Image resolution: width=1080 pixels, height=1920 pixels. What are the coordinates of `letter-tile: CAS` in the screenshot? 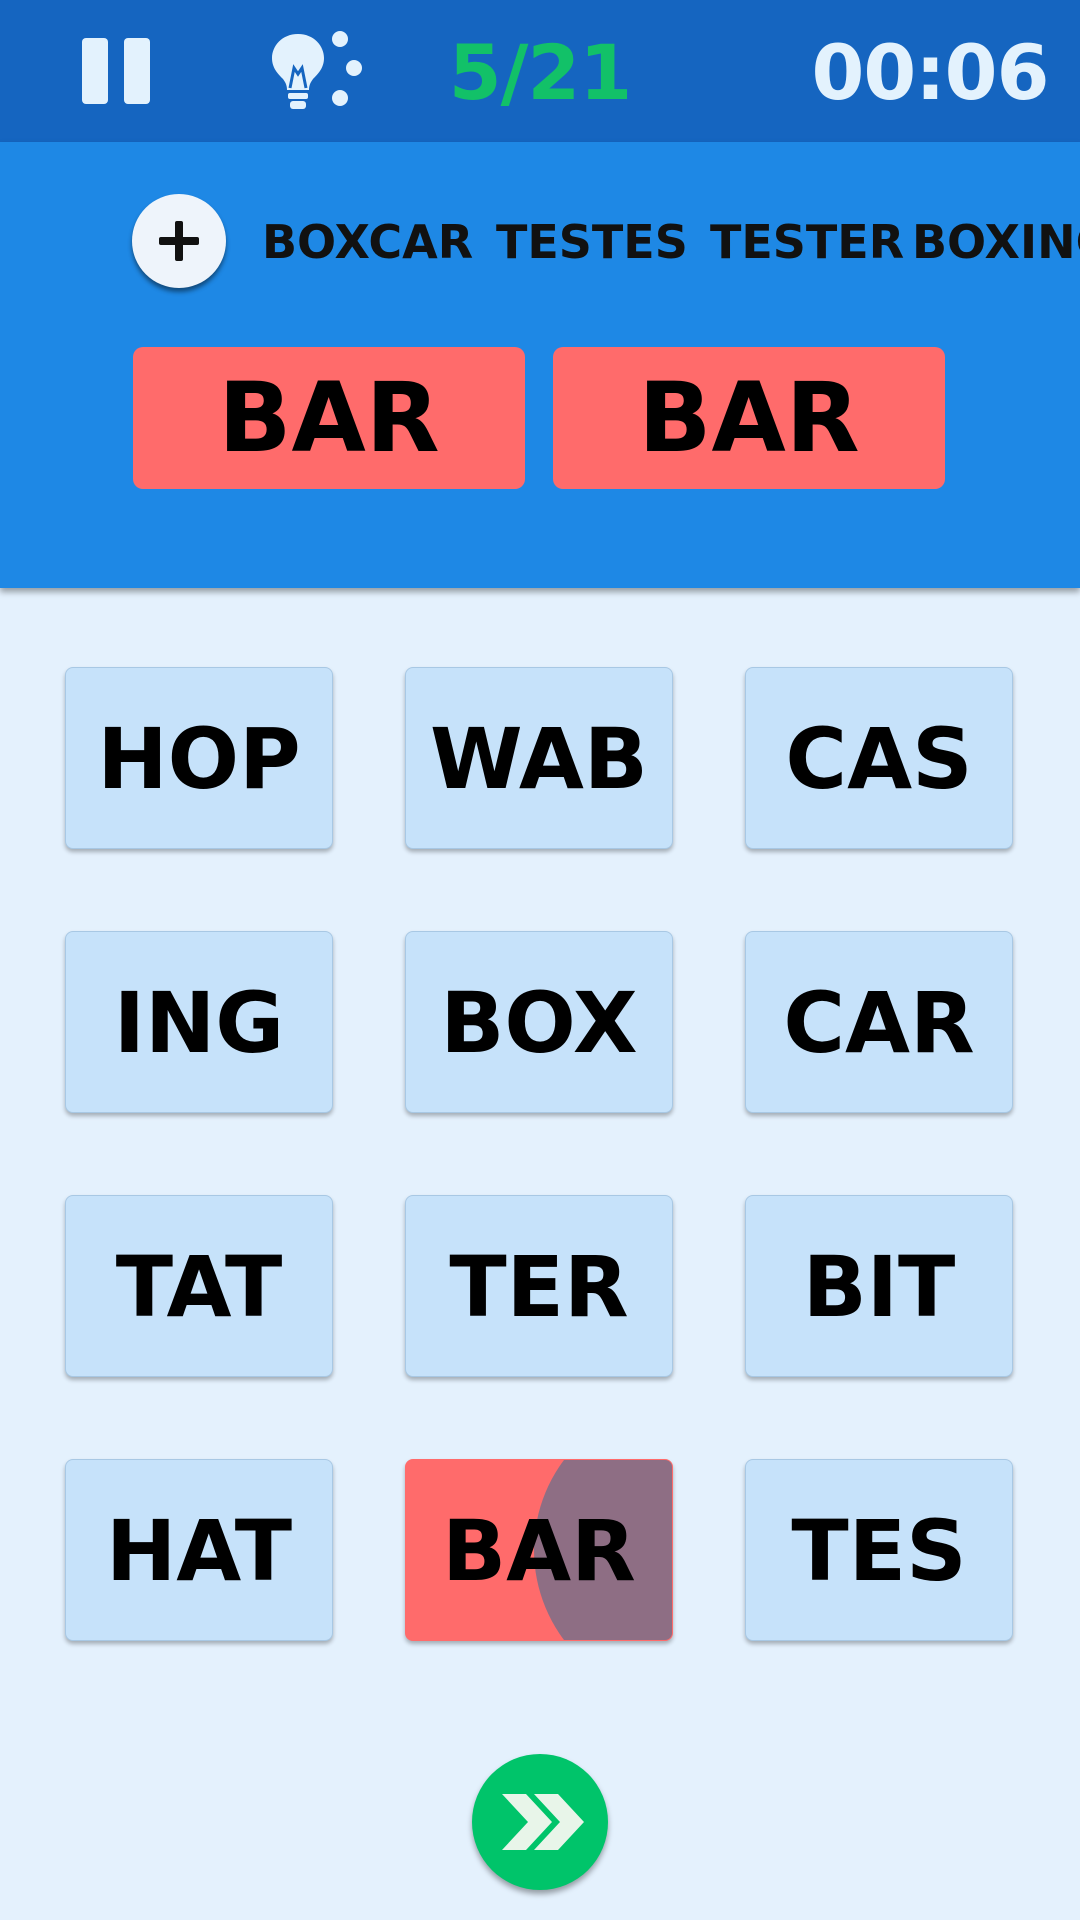 It's located at (879, 758).